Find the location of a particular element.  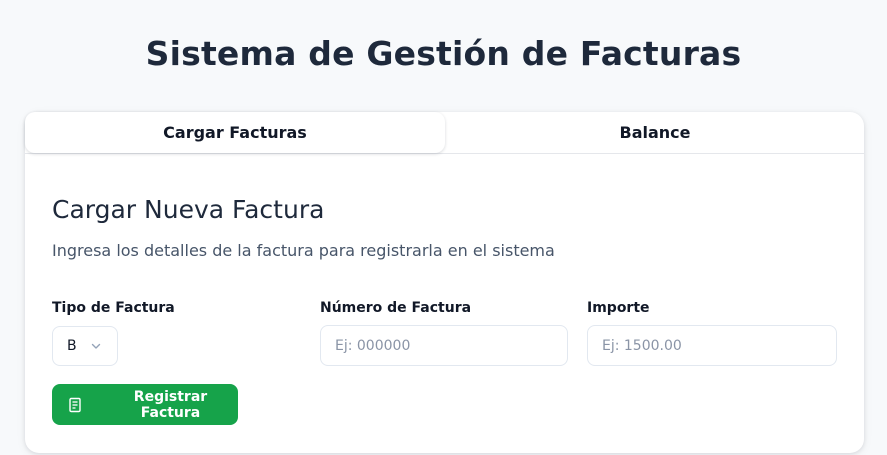

tab-balance: Balance is located at coordinates (655, 132).